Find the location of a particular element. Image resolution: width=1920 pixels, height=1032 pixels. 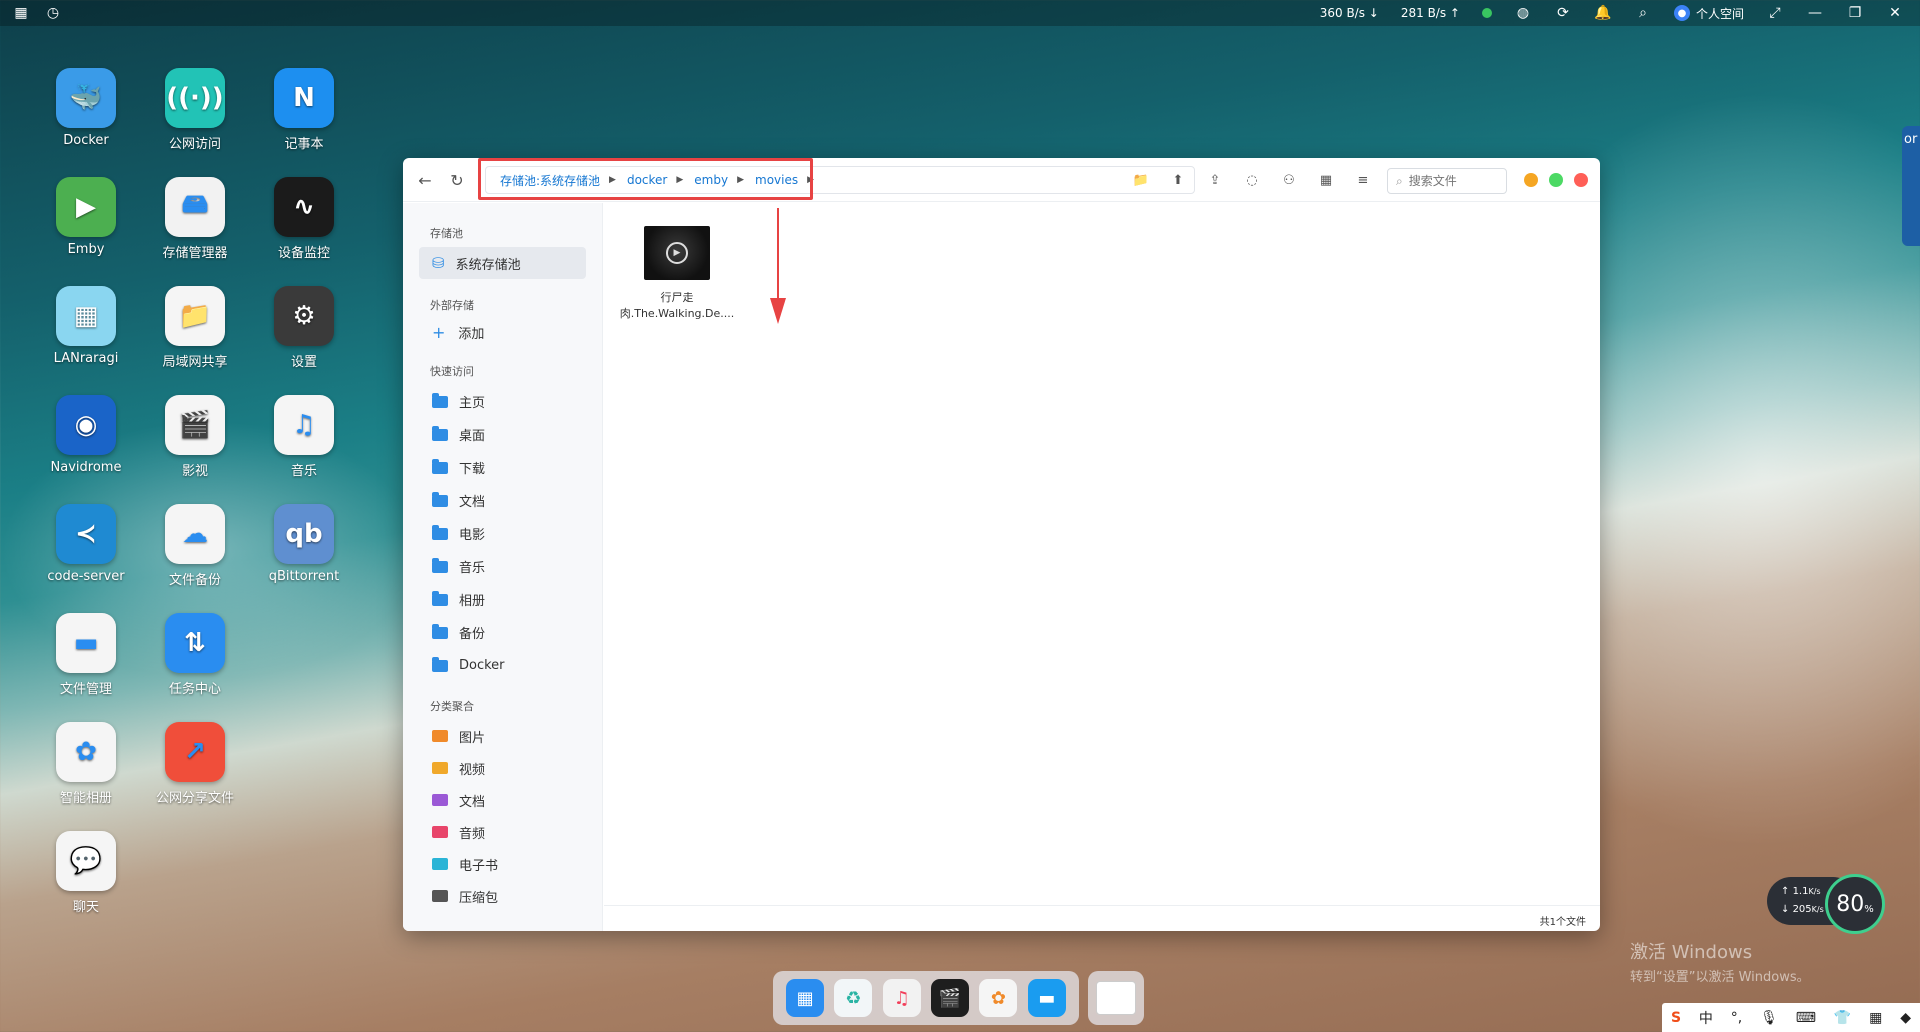

dock-video-icon: 🎬 is located at coordinates (950, 998).